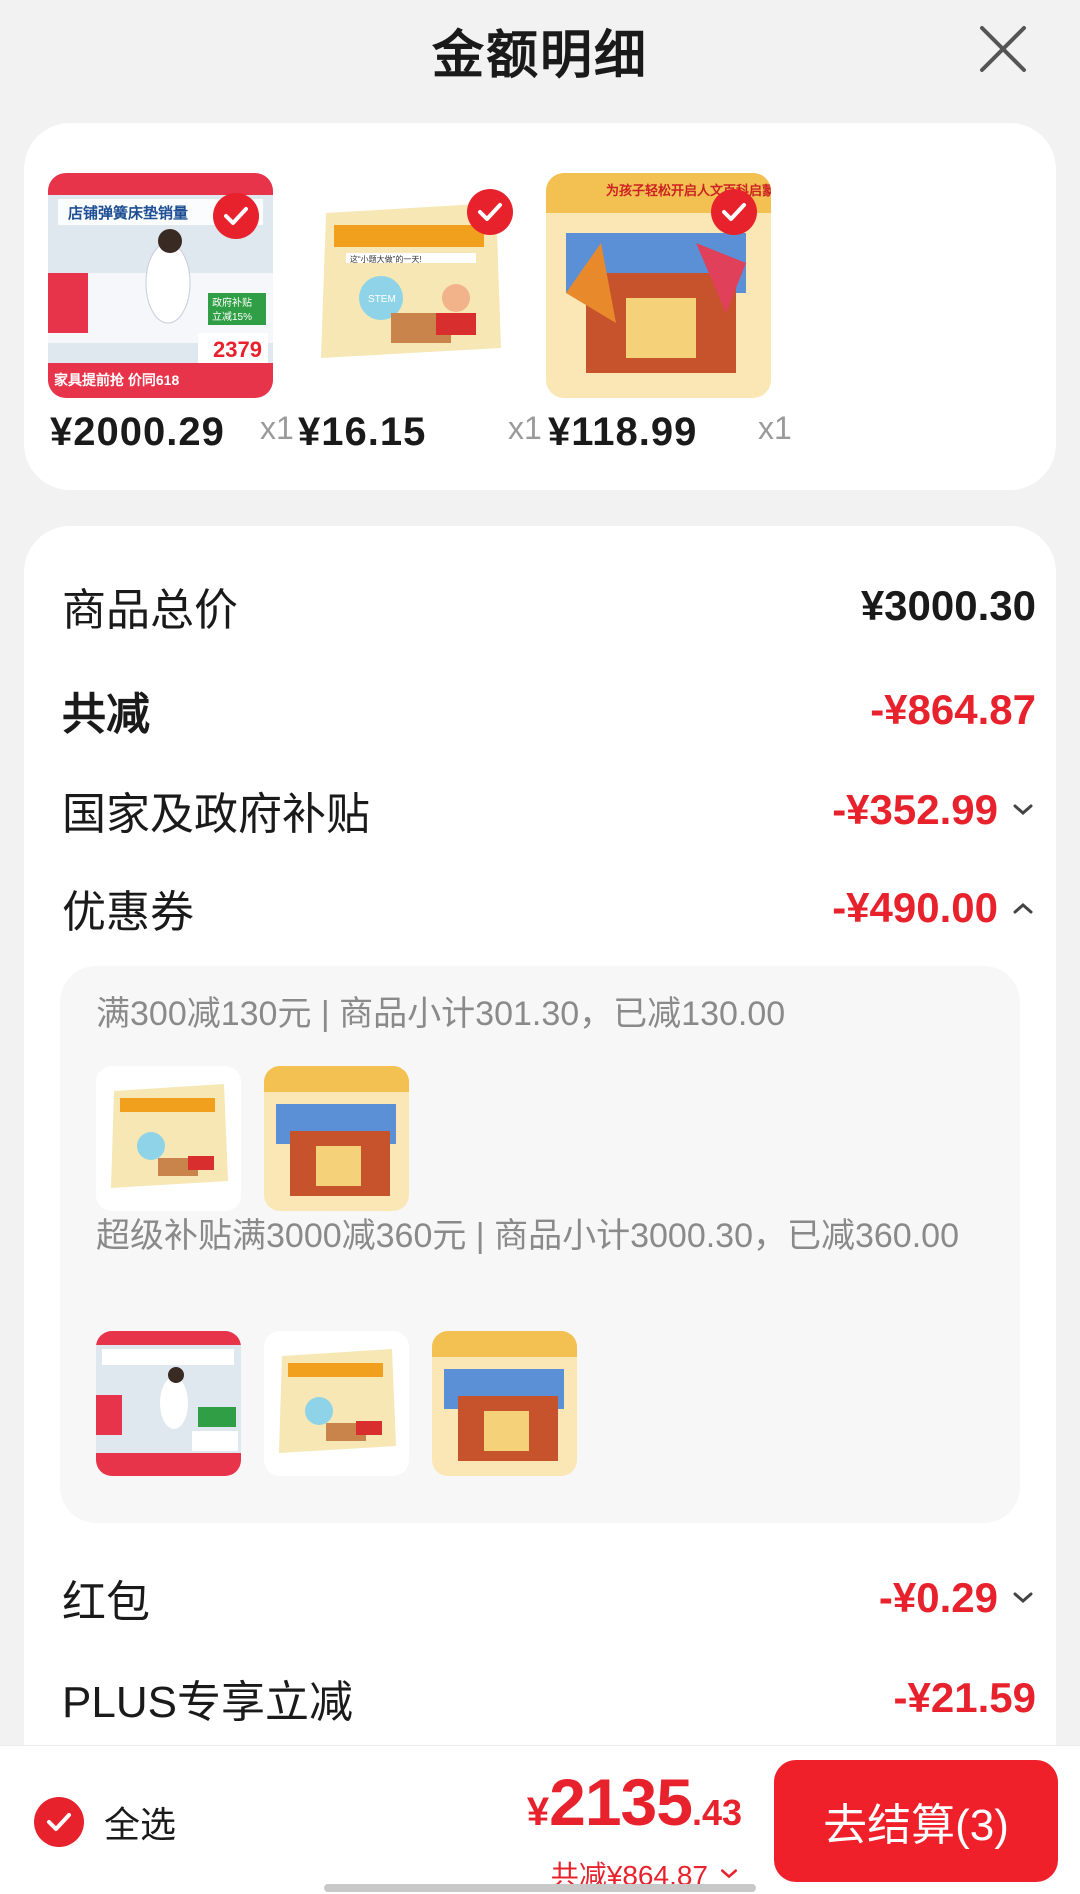 This screenshot has height=1894, width=1080. Describe the element at coordinates (549, 810) in the screenshot. I see `row-subsidy: 国家及政府补贴 -¥352.99` at that location.